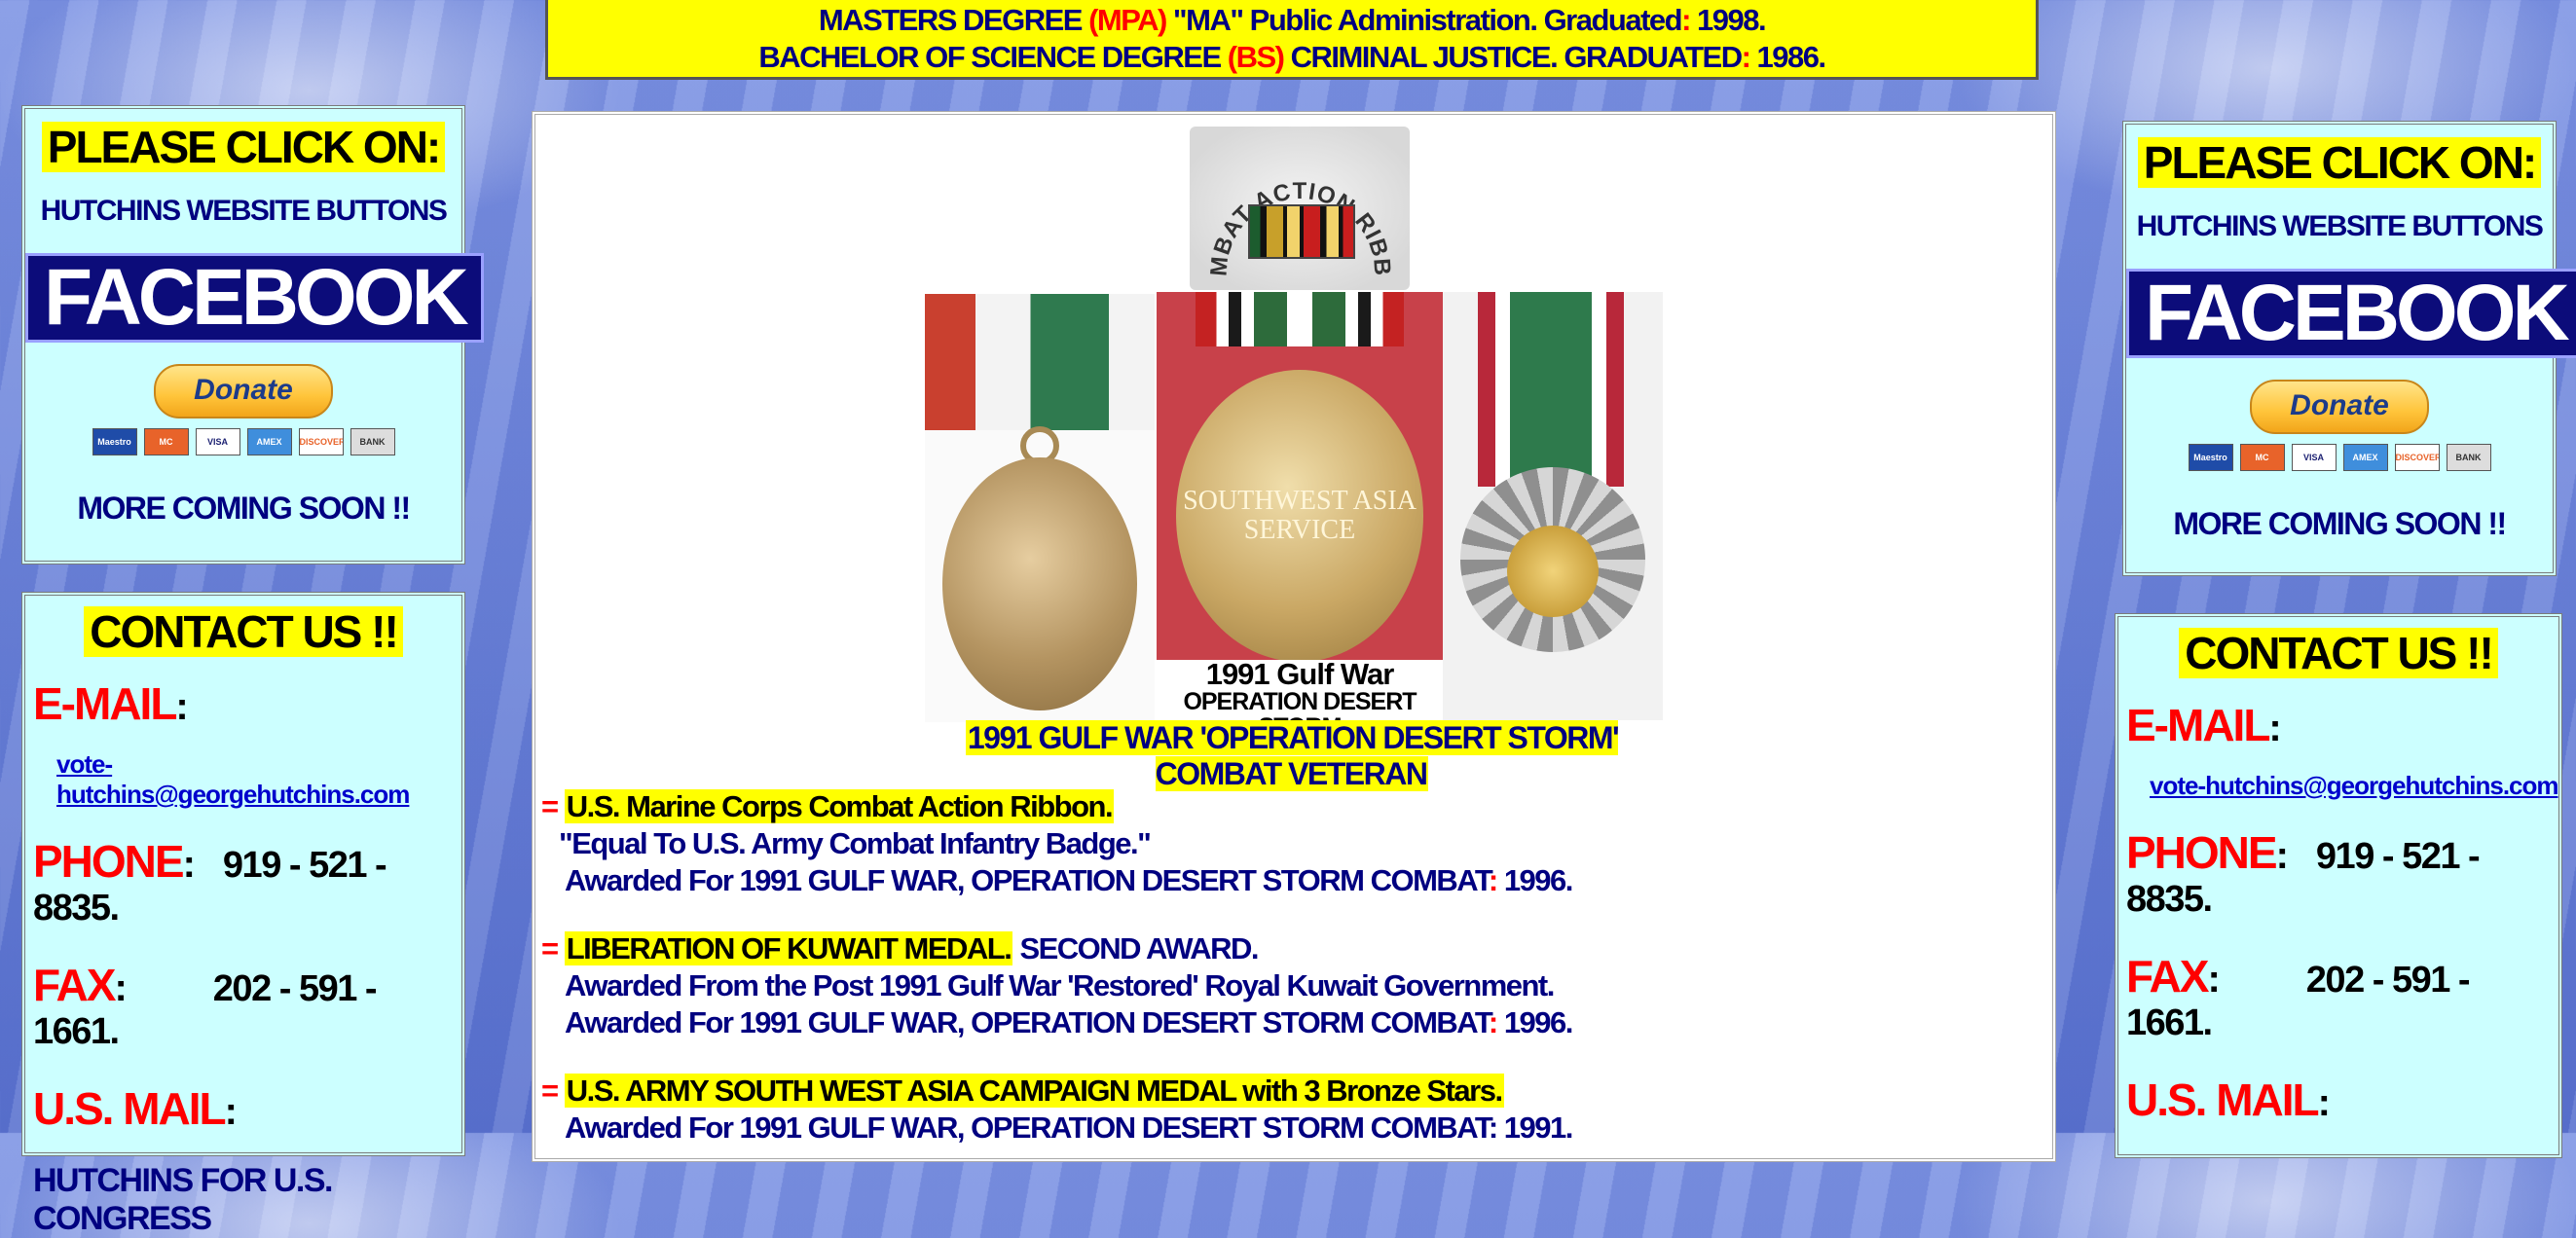 This screenshot has width=2576, height=1238. I want to click on mail-address-line: HUTCHINS FOR U.S. CONGRESS, so click(183, 1199).